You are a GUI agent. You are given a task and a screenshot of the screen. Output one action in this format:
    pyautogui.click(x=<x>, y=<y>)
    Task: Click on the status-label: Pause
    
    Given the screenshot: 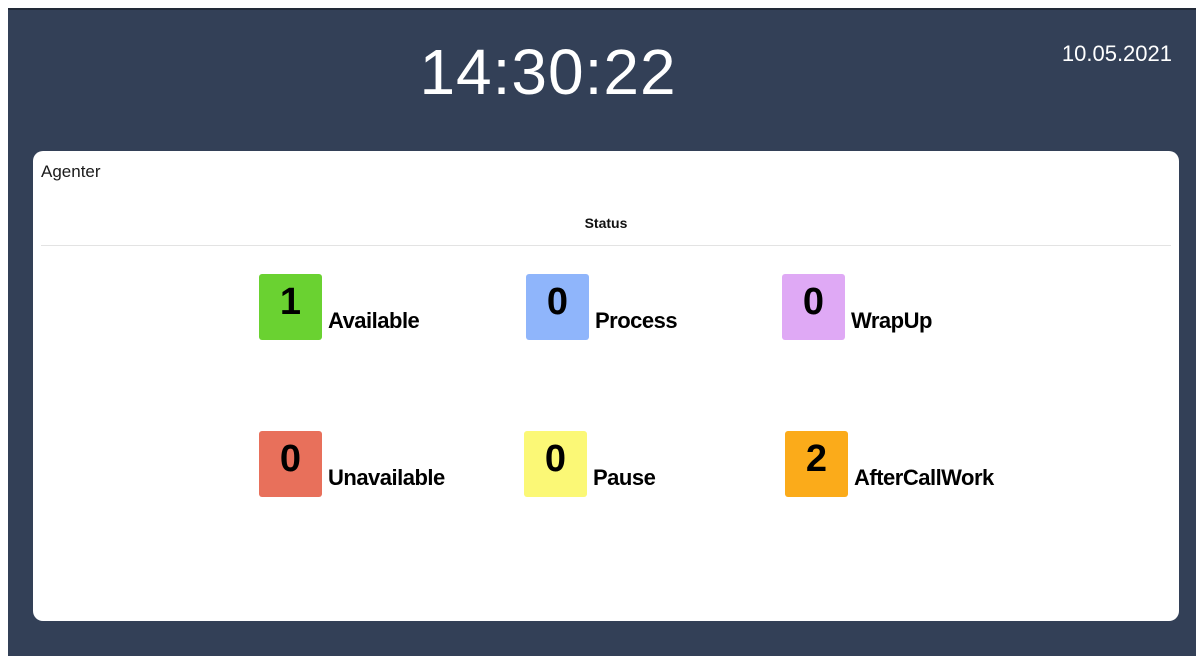 What is the action you would take?
    pyautogui.click(x=624, y=477)
    